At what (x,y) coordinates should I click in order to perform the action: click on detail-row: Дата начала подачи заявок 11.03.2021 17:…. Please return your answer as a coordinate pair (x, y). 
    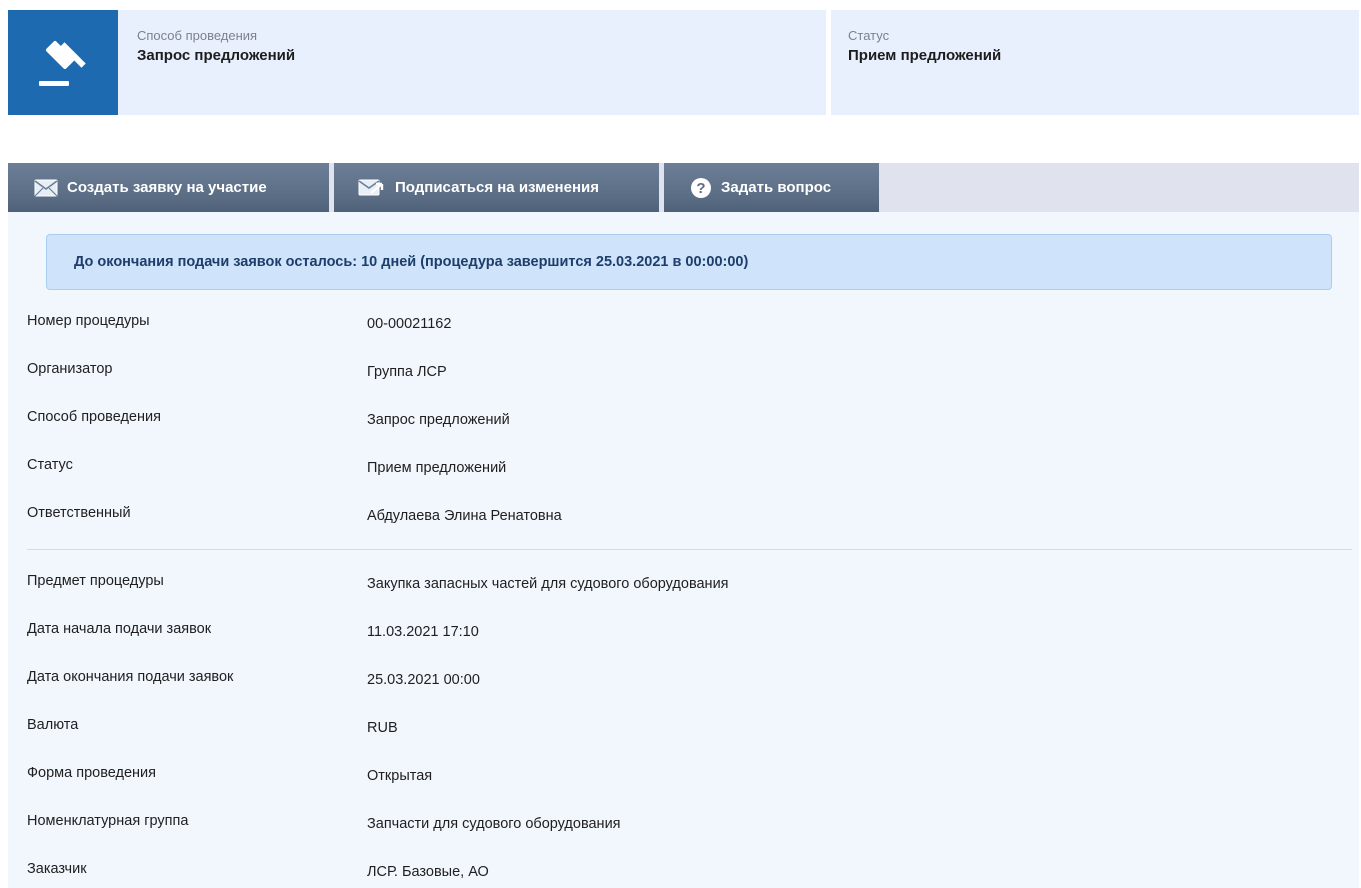
    Looking at the image, I should click on (683, 633).